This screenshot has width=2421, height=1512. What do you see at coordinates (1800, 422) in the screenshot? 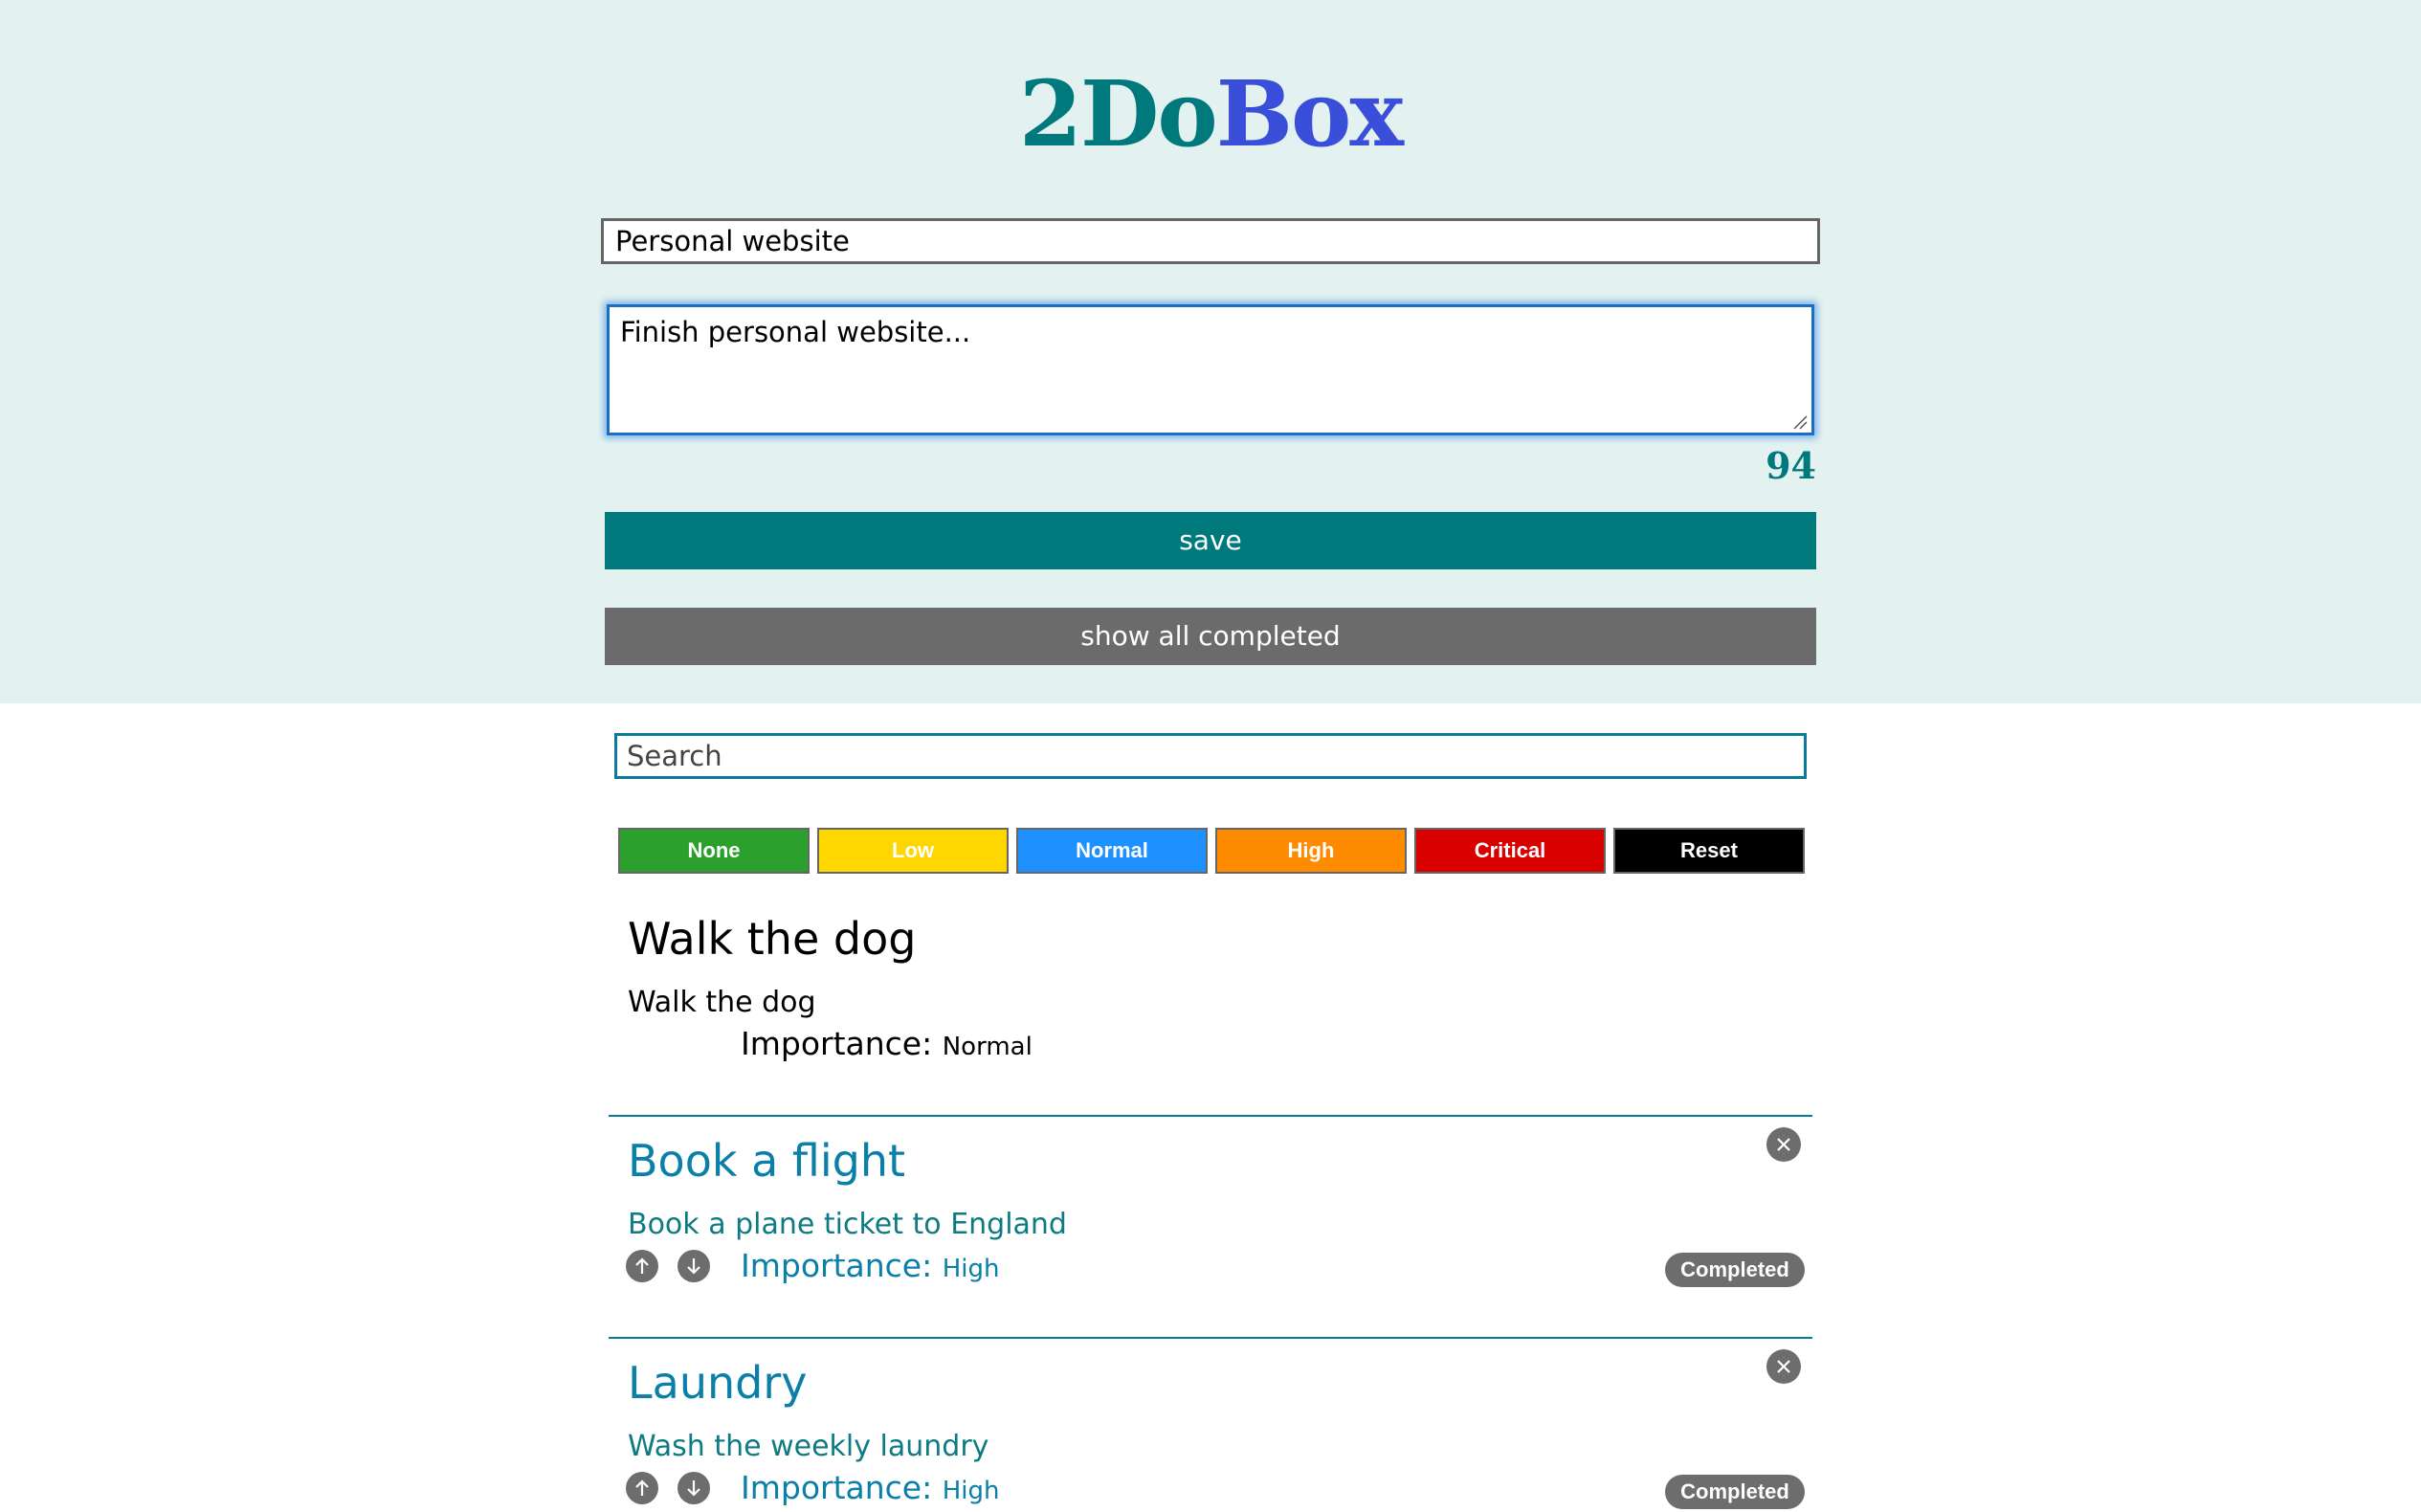
I see `resize-grip-icon` at bounding box center [1800, 422].